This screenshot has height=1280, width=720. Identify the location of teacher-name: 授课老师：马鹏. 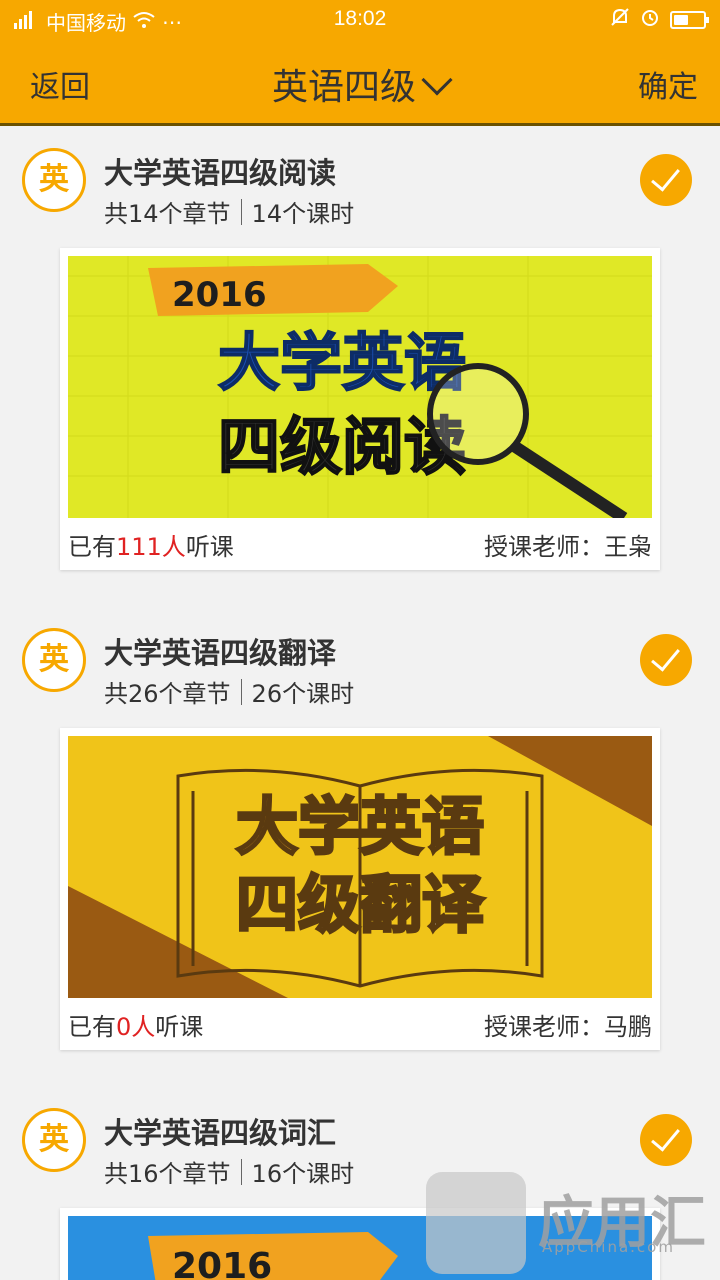
(568, 1026).